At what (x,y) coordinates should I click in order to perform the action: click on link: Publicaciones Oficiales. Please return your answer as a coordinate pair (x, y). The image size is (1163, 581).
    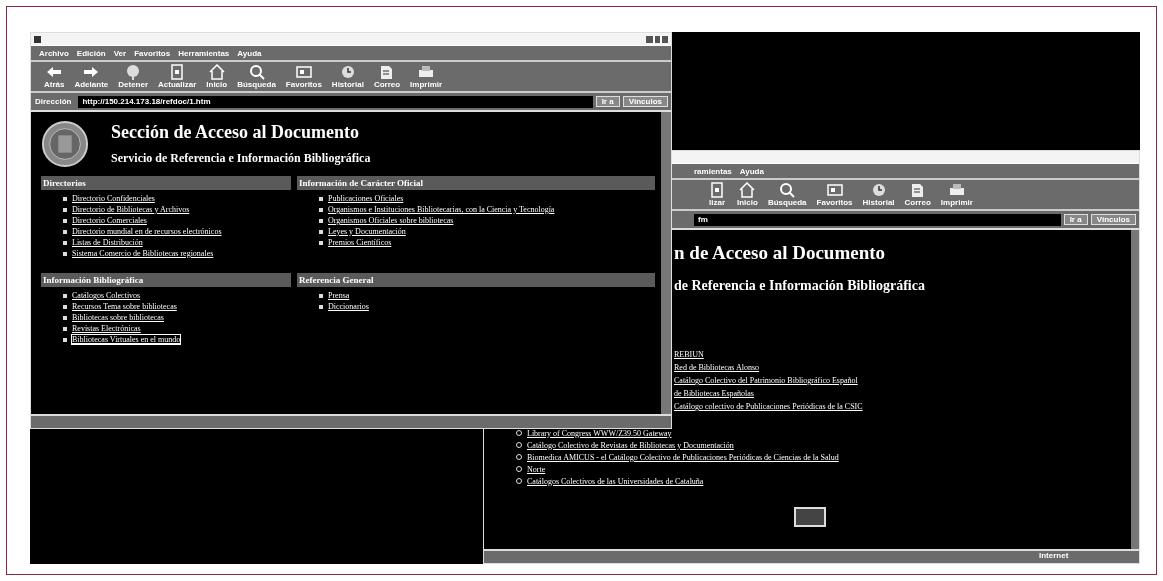
    Looking at the image, I should click on (366, 198).